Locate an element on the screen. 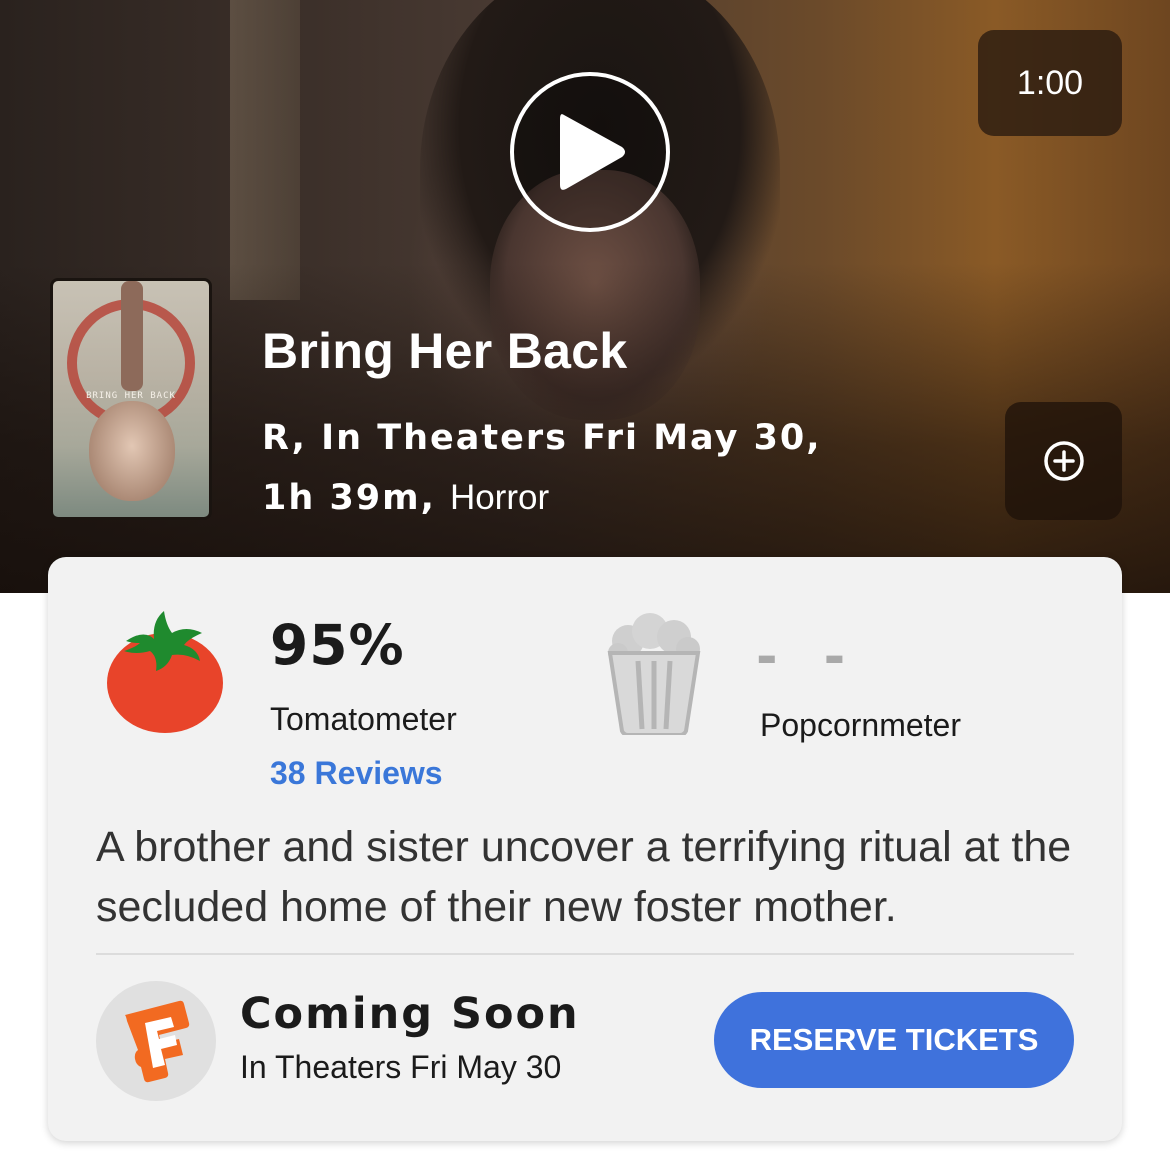 This screenshot has height=1162, width=1170. ticket-status: Coming Soon is located at coordinates (410, 1014).